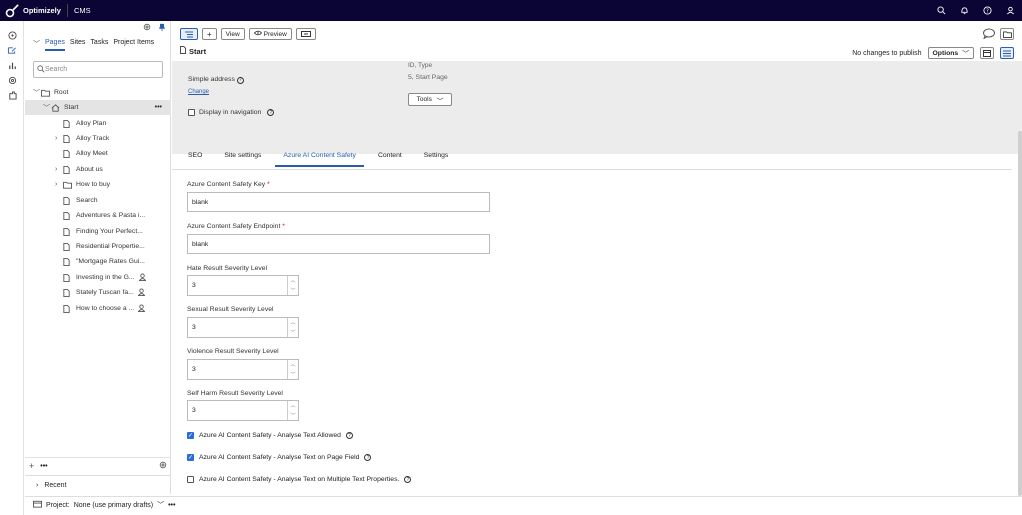  What do you see at coordinates (98, 484) in the screenshot?
I see `recent-panel: › Recent` at bounding box center [98, 484].